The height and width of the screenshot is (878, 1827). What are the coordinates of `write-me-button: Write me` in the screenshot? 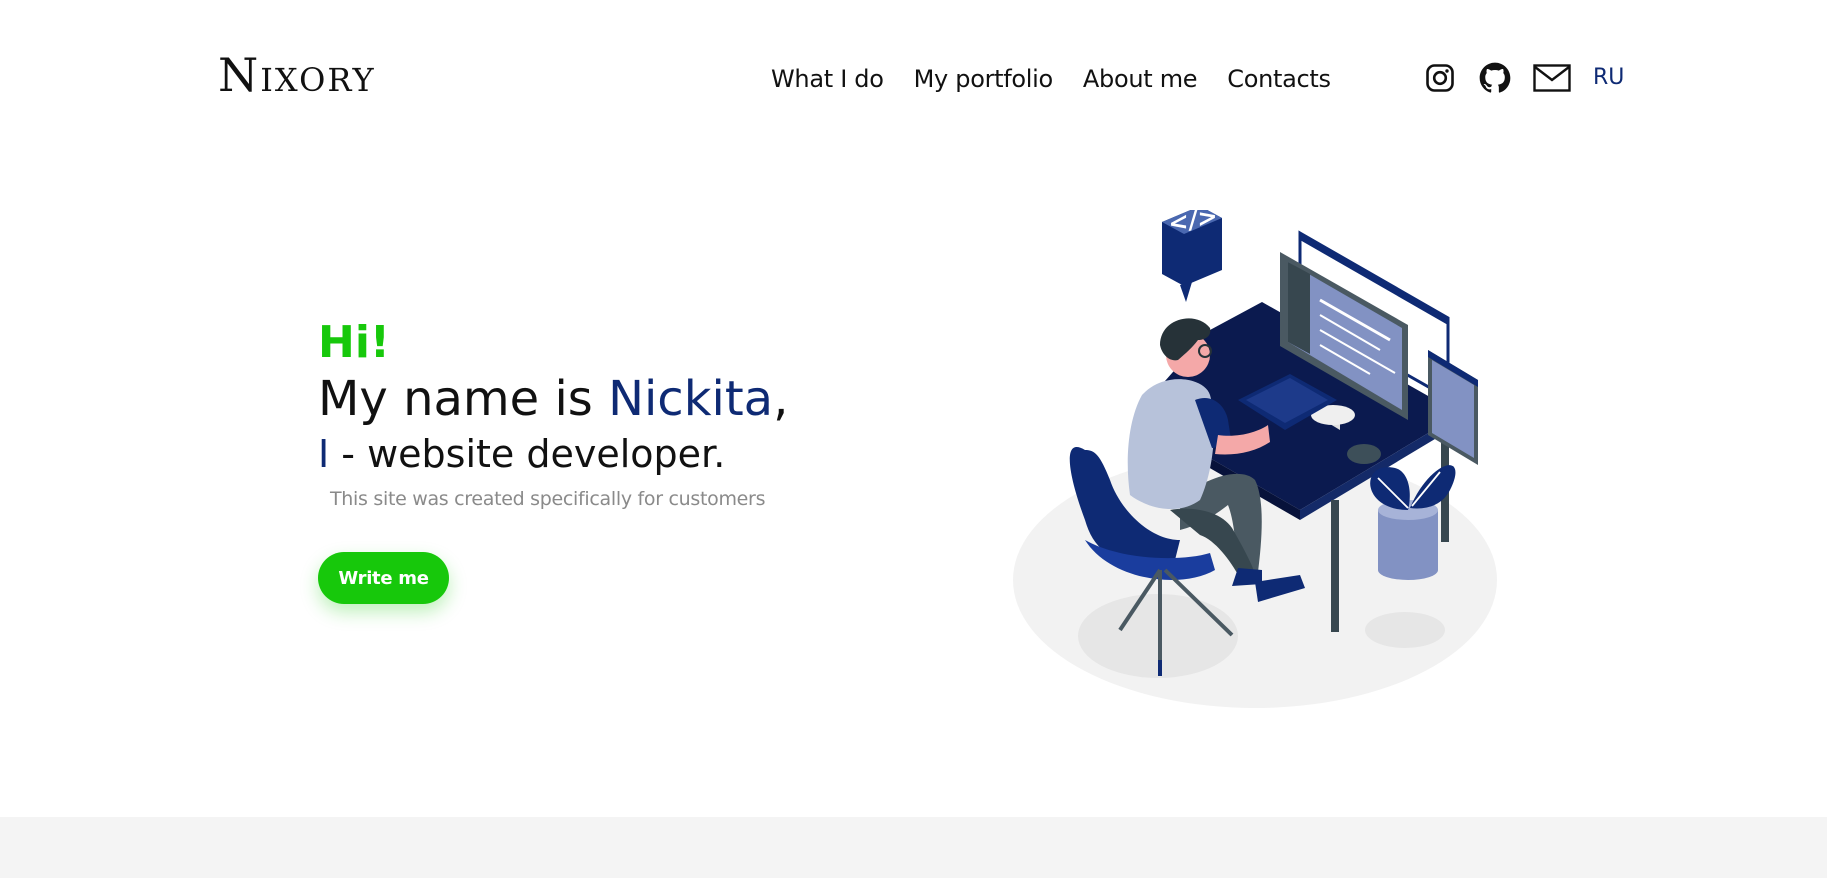 It's located at (383, 578).